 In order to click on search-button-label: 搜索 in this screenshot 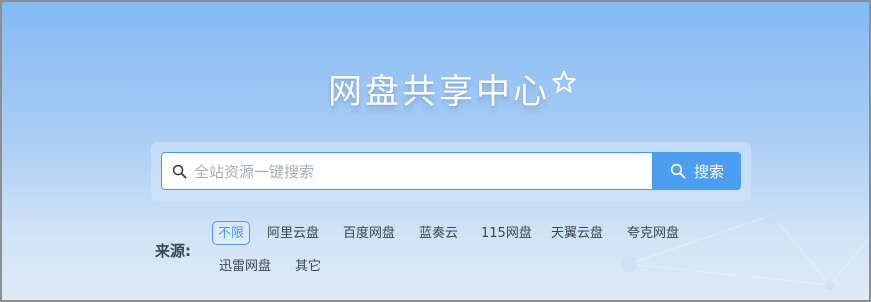, I will do `click(708, 171)`.